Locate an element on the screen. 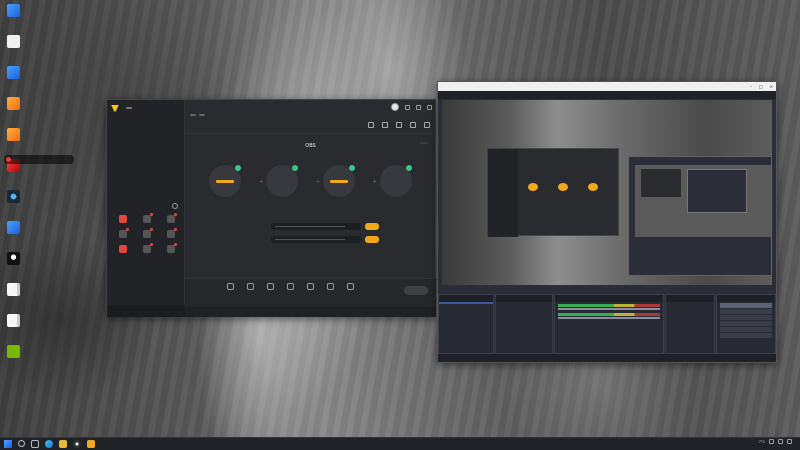 This screenshot has height=450, width=800. task-view-icon is located at coordinates (35, 444).